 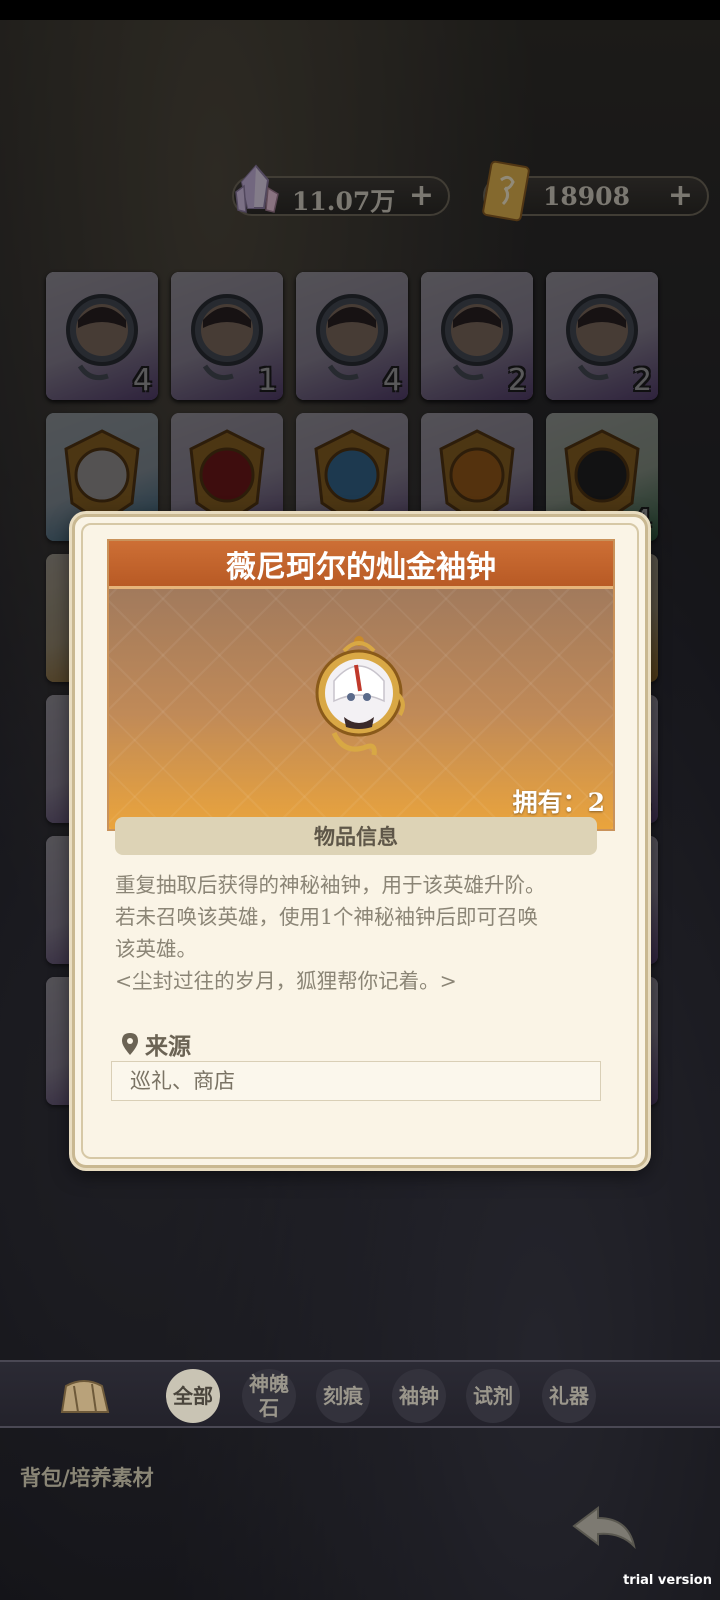 I want to click on breadcrumb: 背包/培养素材, so click(x=87, y=1477).